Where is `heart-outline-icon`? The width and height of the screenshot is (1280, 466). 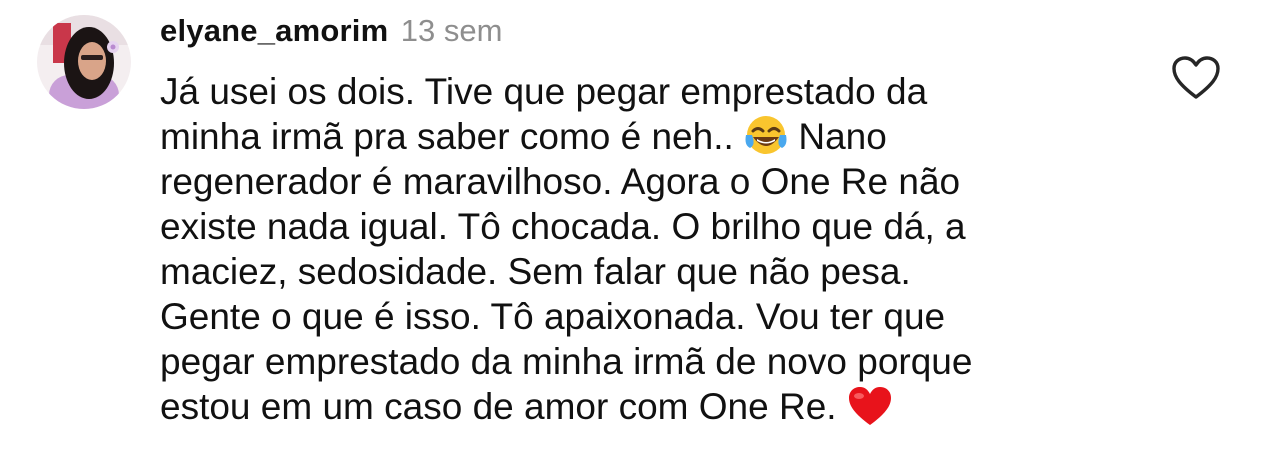 heart-outline-icon is located at coordinates (1196, 77).